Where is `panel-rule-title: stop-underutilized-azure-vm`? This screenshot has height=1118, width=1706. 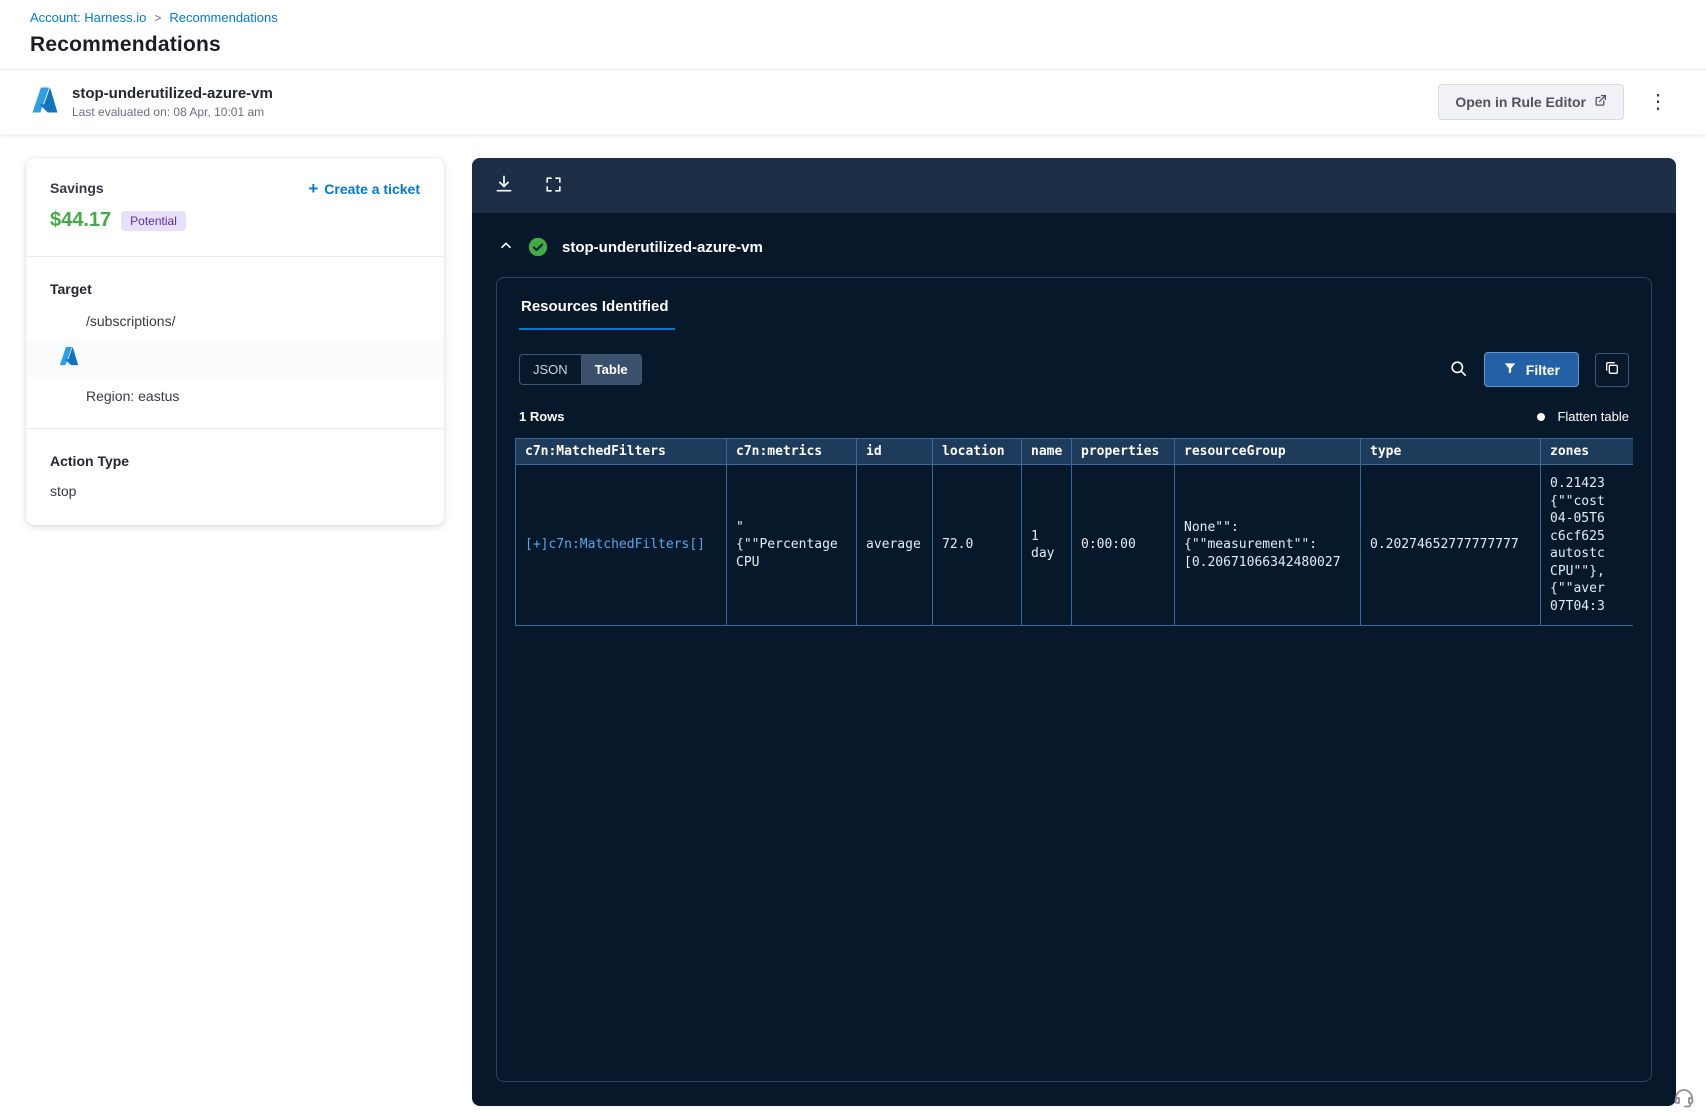 panel-rule-title: stop-underutilized-azure-vm is located at coordinates (662, 247).